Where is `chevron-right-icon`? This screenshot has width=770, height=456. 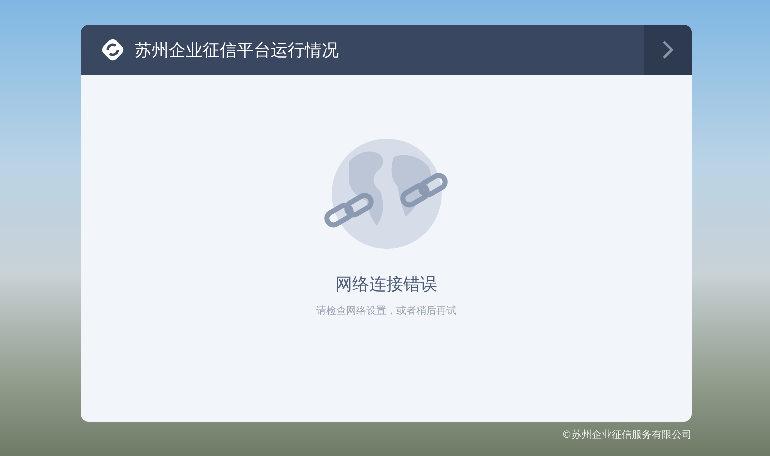 chevron-right-icon is located at coordinates (668, 50).